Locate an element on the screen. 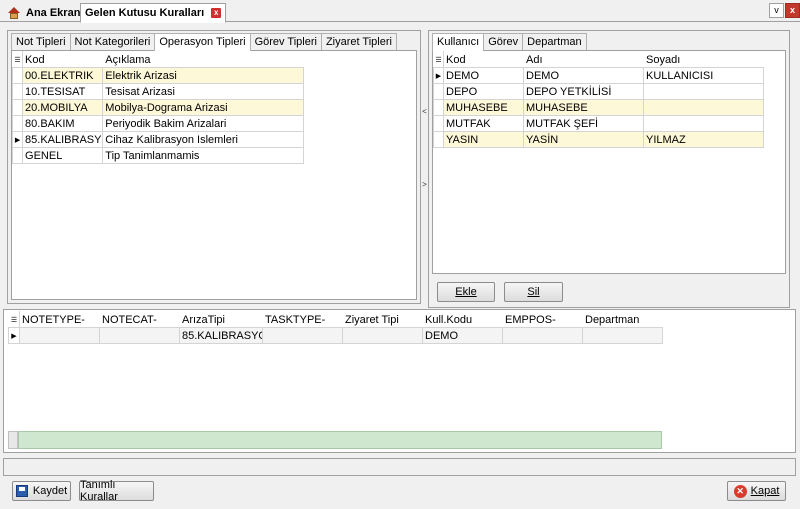  window-close-button: x is located at coordinates (792, 10).